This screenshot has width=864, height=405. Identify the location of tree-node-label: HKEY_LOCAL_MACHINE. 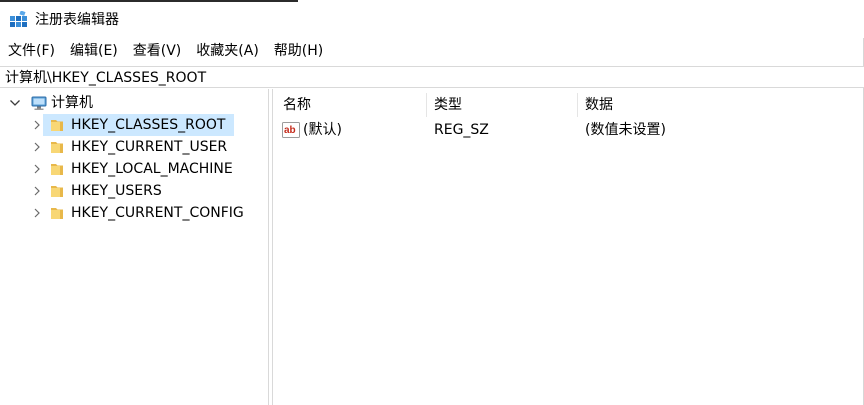
(152, 169).